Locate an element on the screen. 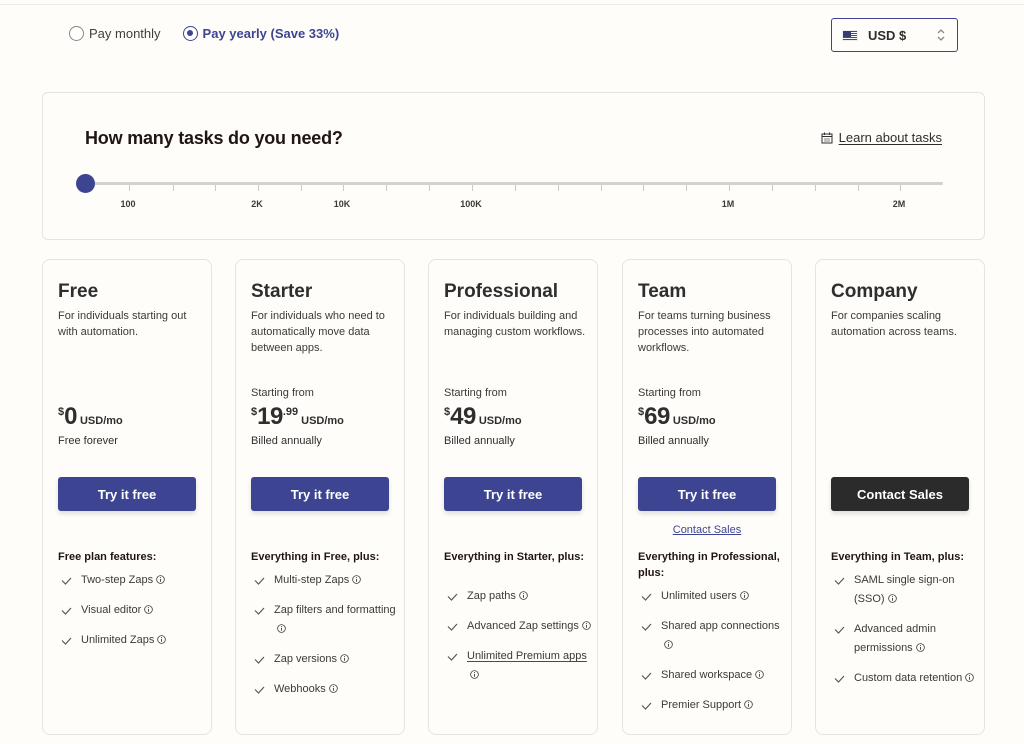  billing-toggle: Pay monthly Pay yearly (Save 33%) is located at coordinates (204, 33).